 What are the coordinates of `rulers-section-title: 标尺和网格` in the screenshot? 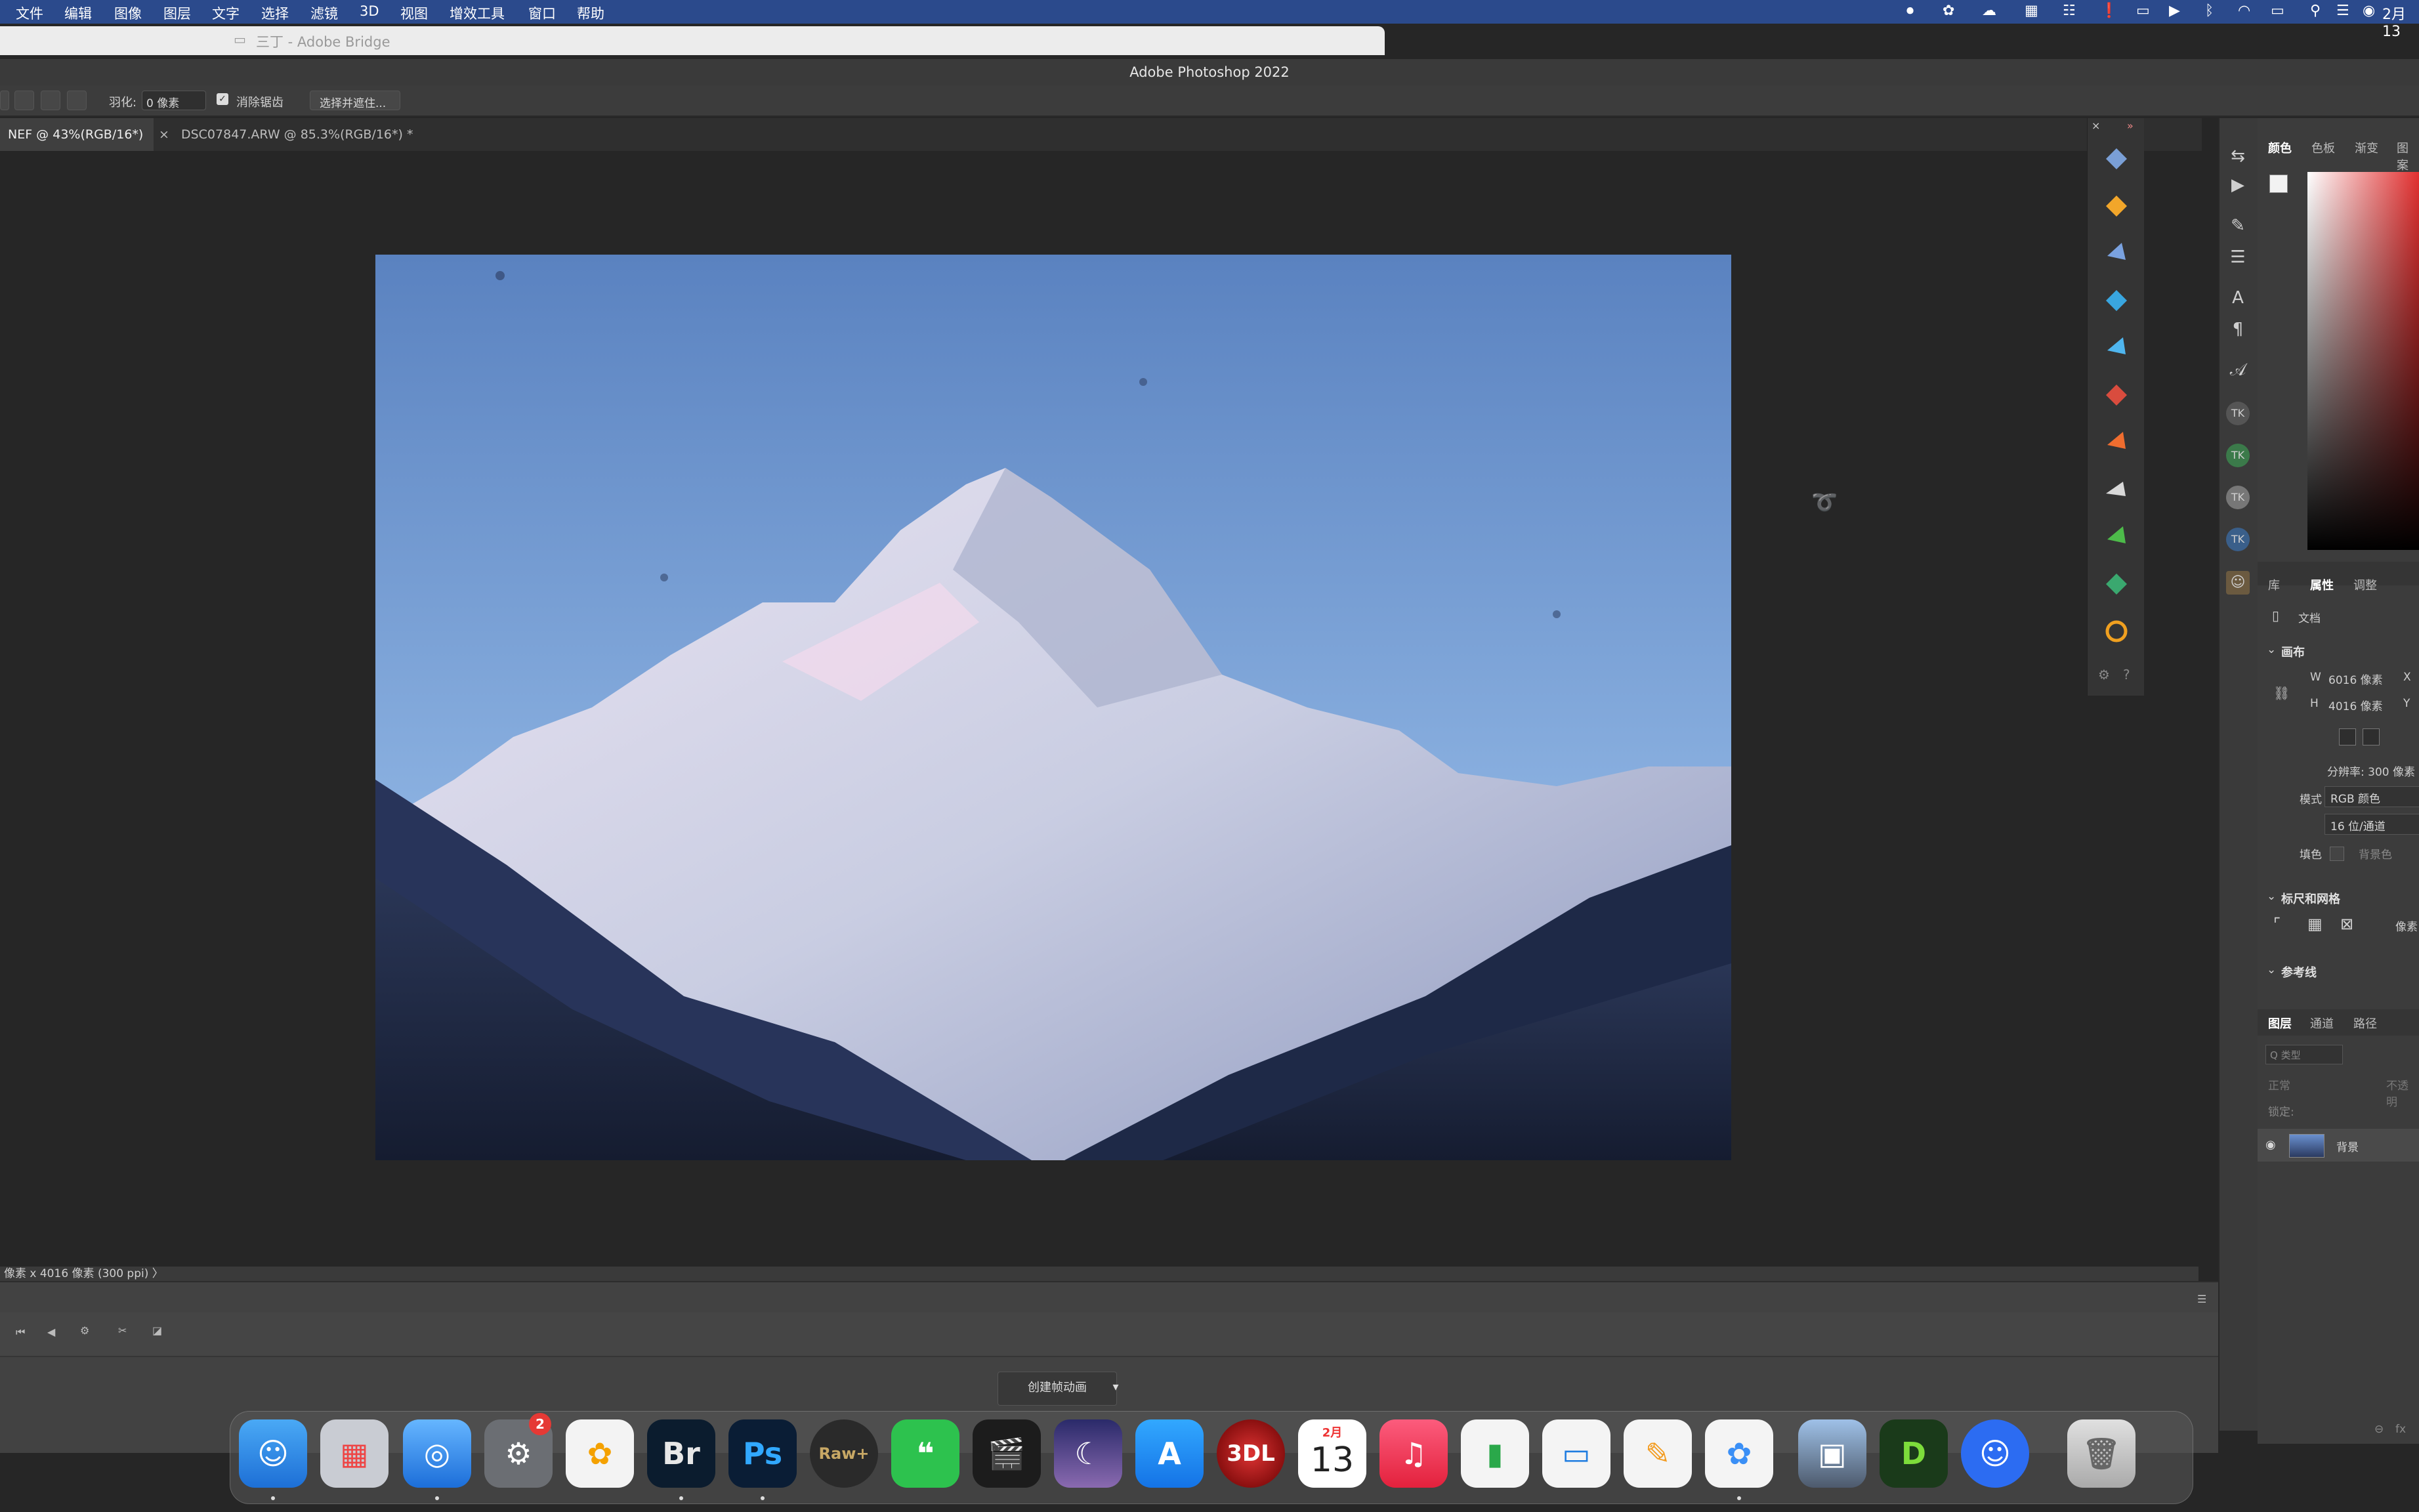 It's located at (2310, 898).